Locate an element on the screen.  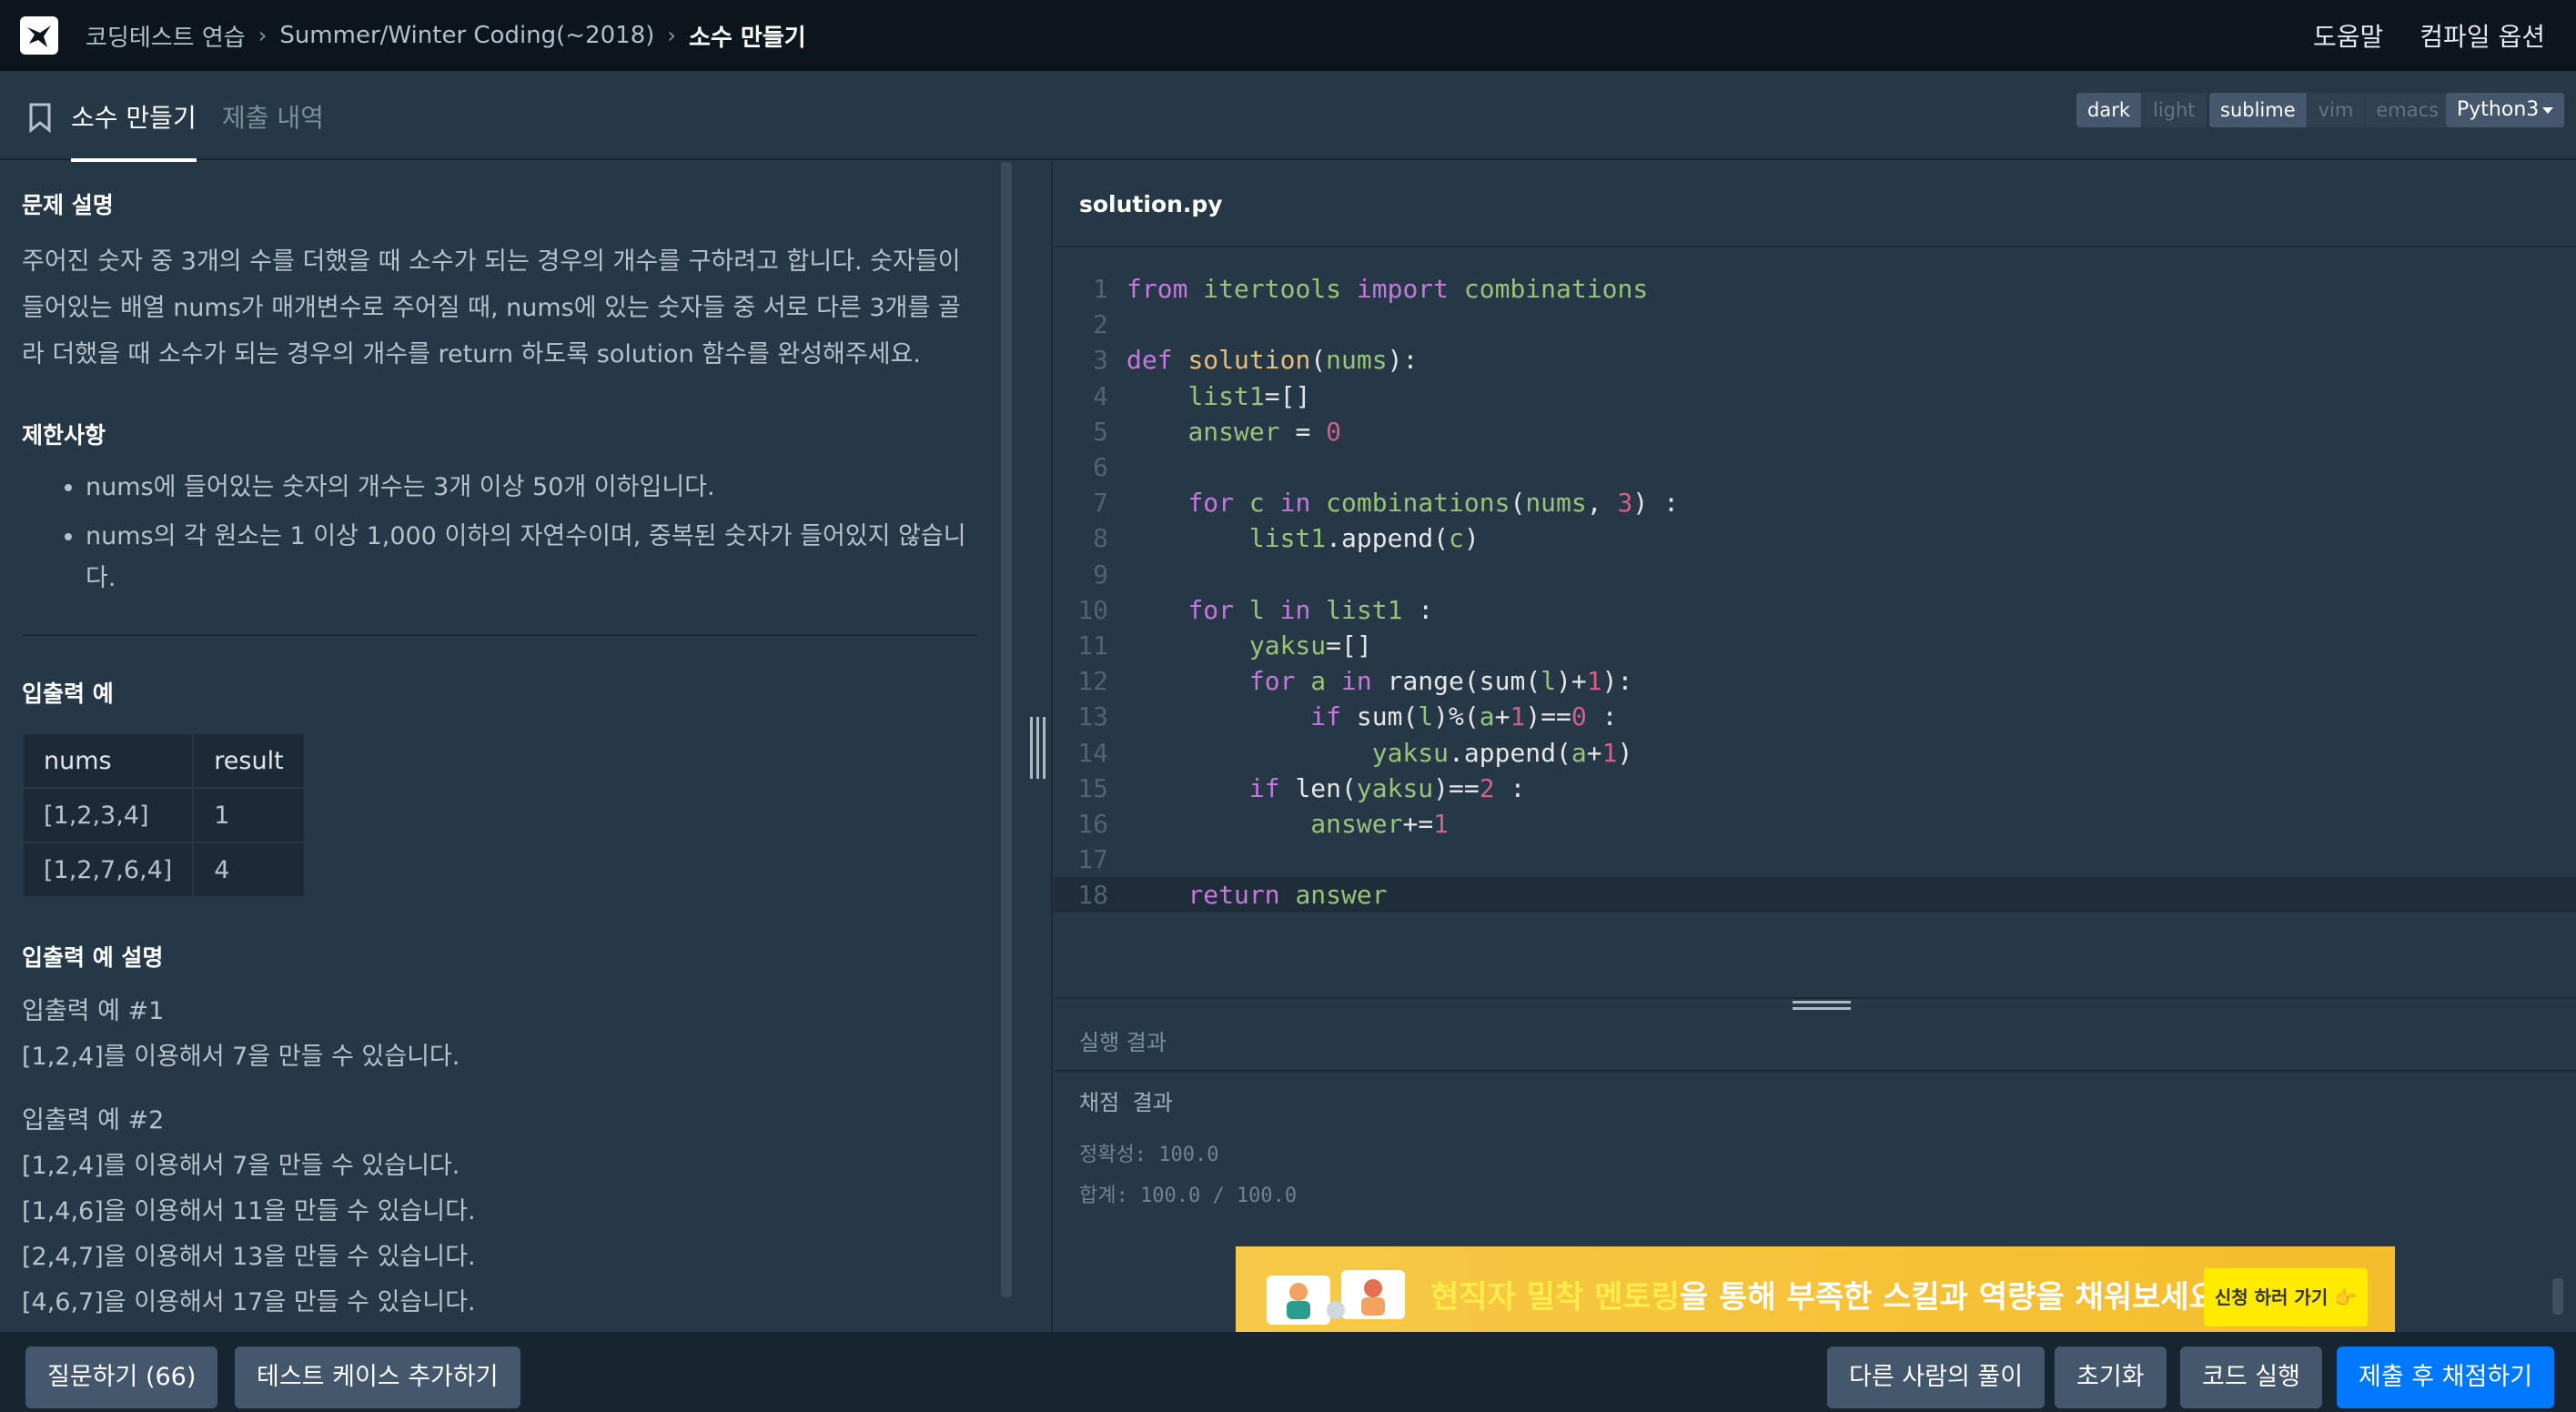
code-line: 9 is located at coordinates (1815, 575).